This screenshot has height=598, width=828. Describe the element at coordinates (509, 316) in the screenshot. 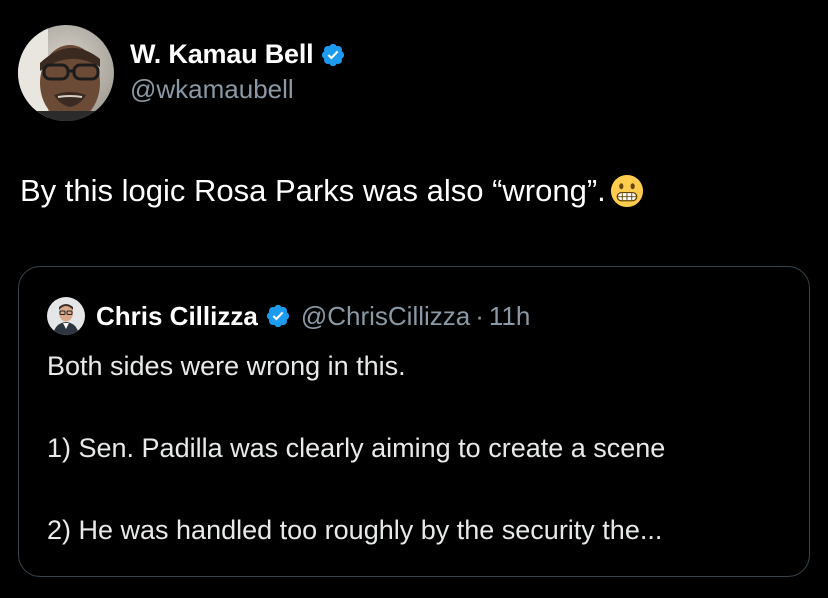

I see `quoted-tweet-timestamp: 11h` at that location.